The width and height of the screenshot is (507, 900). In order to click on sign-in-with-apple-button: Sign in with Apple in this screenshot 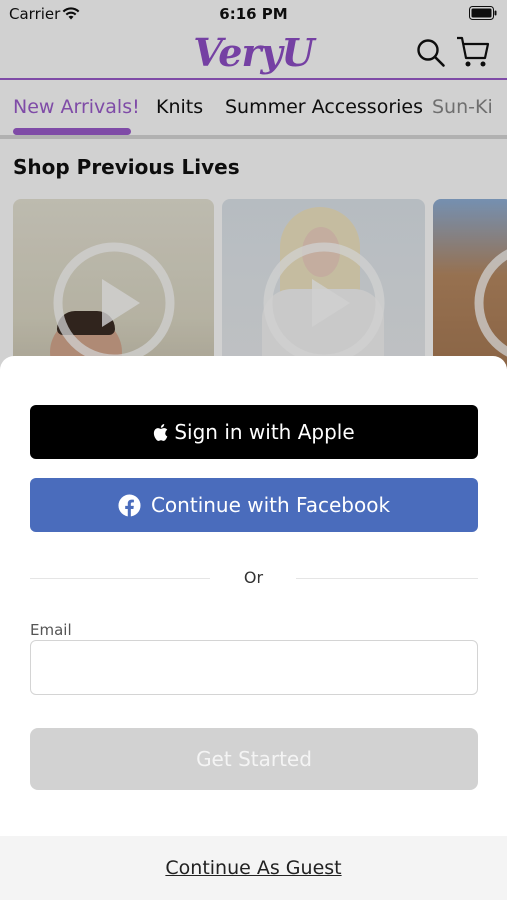, I will do `click(254, 432)`.